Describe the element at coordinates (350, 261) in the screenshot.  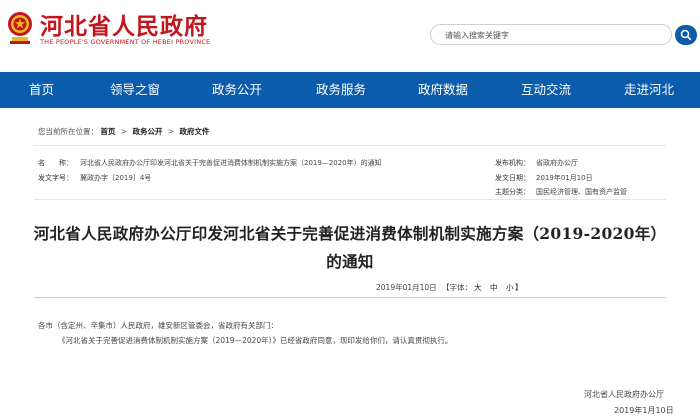
I see `document-title-line2: 的通知` at that location.